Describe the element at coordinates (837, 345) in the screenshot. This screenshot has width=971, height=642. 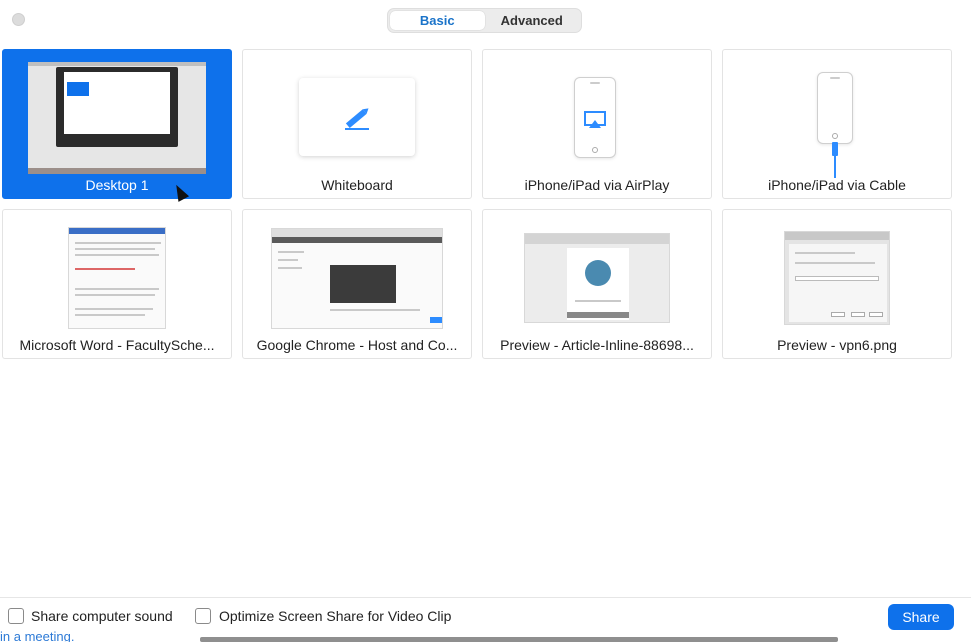
I see `tile-label: Preview - vpn6.png` at that location.